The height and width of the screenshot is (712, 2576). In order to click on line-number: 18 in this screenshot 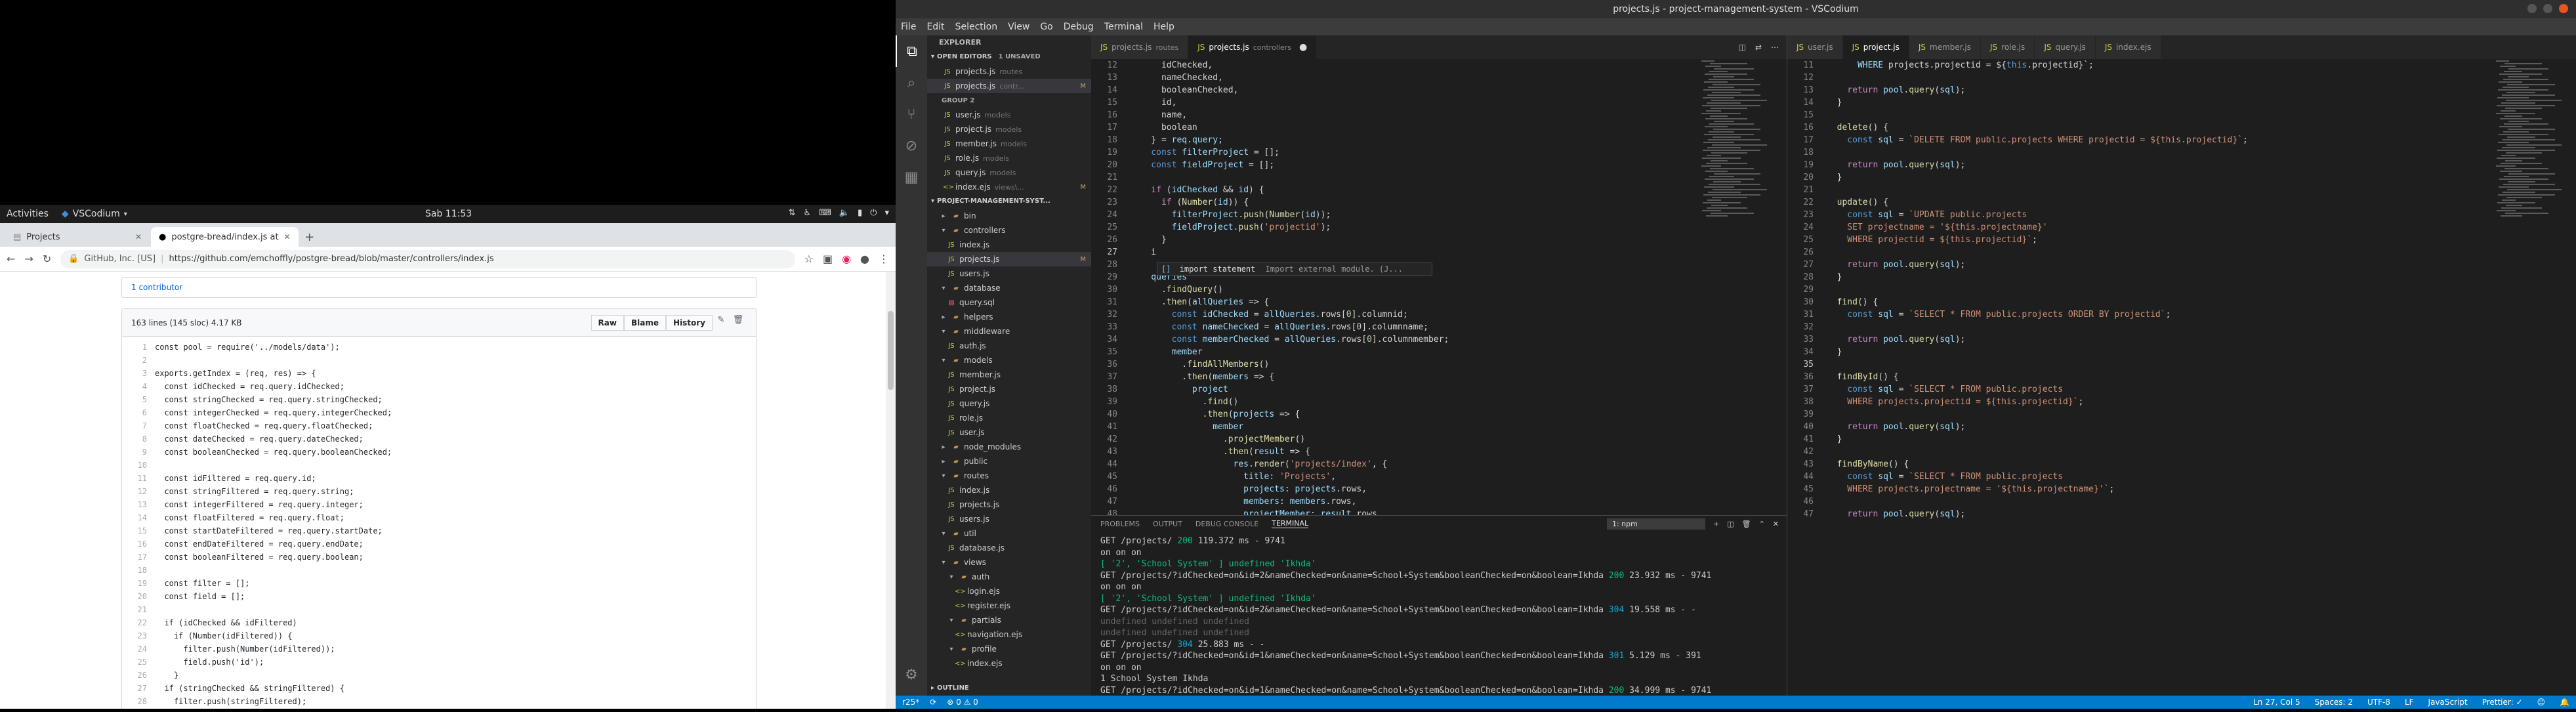, I will do `click(138, 570)`.